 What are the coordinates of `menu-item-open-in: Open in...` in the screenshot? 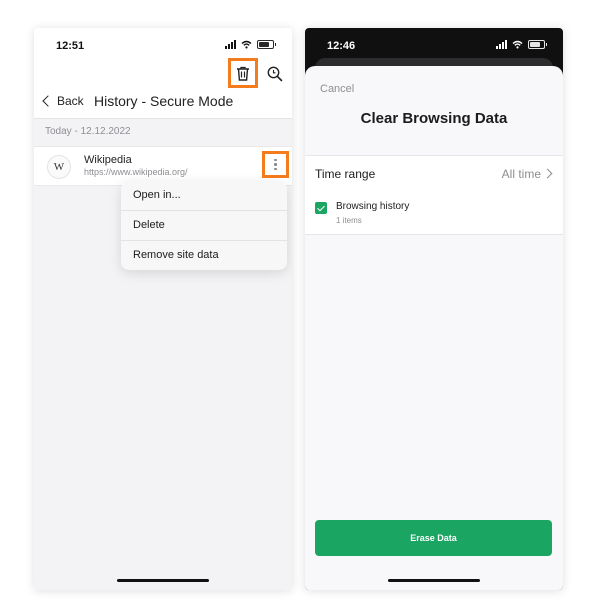 It's located at (204, 196).